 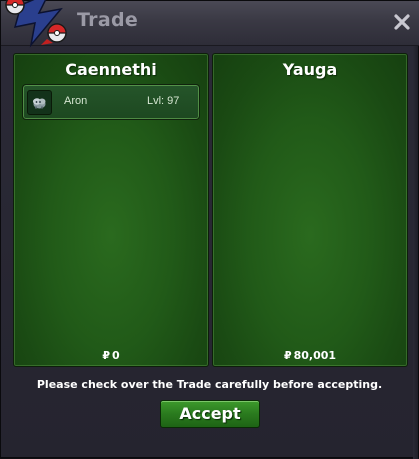 What do you see at coordinates (310, 69) in the screenshot?
I see `trader-name-partner: Yauga` at bounding box center [310, 69].